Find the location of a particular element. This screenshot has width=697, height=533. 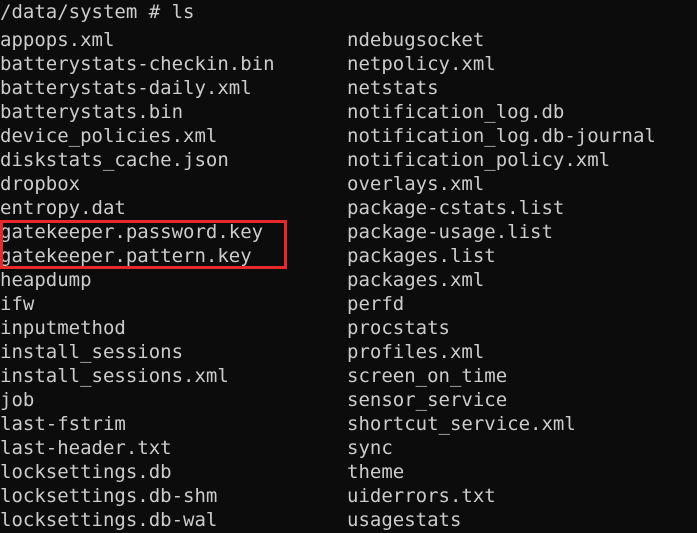

file-entry: install_sessions is located at coordinates (92, 352).